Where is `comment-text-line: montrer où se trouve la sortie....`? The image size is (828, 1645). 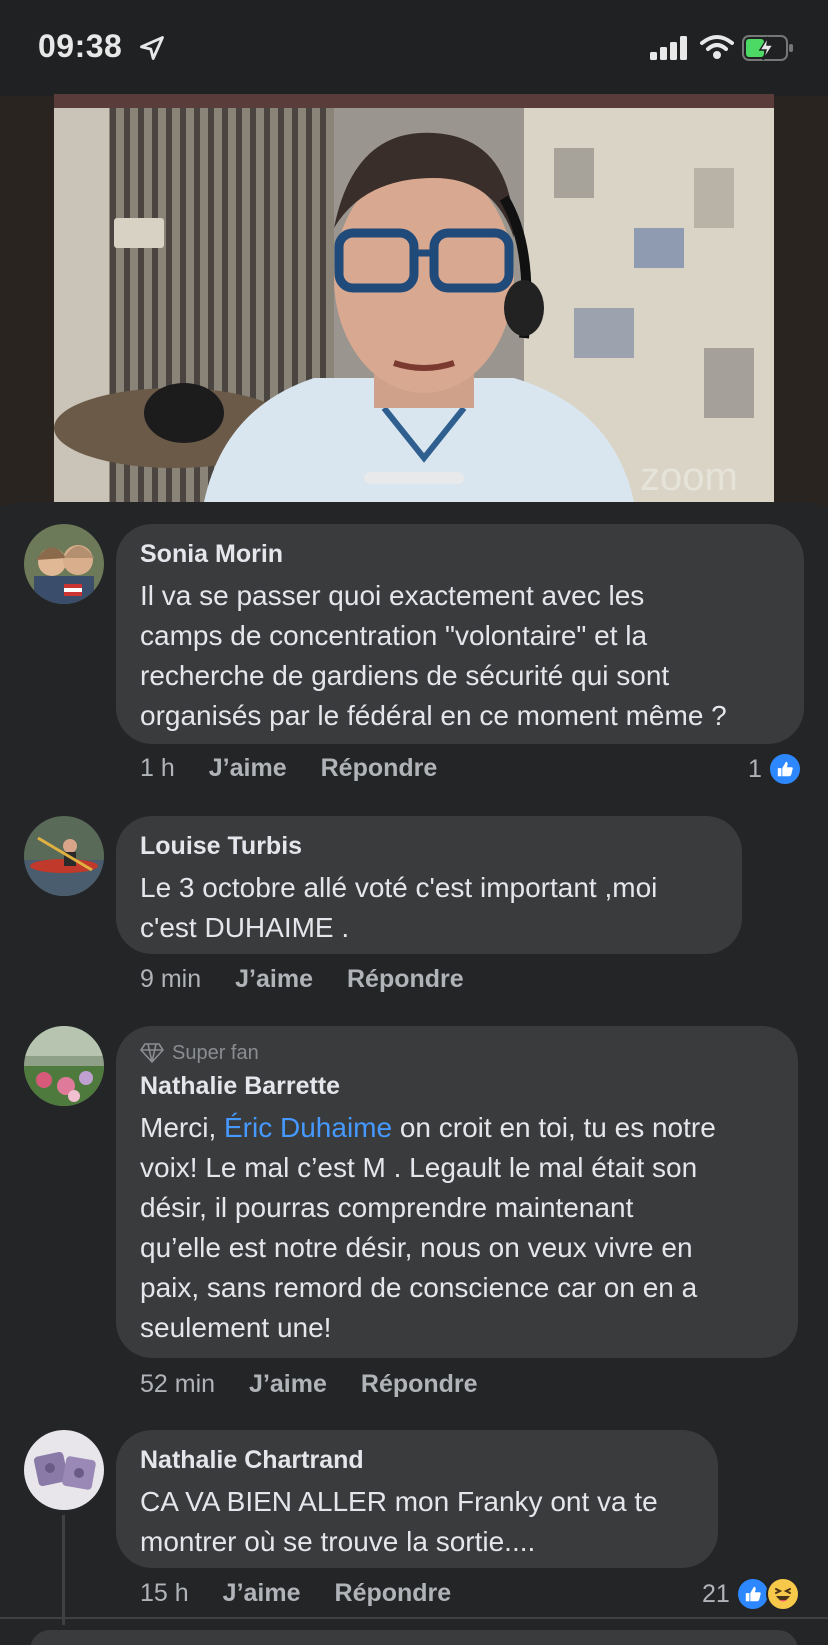 comment-text-line: montrer où se trouve la sortie.... is located at coordinates (338, 1541).